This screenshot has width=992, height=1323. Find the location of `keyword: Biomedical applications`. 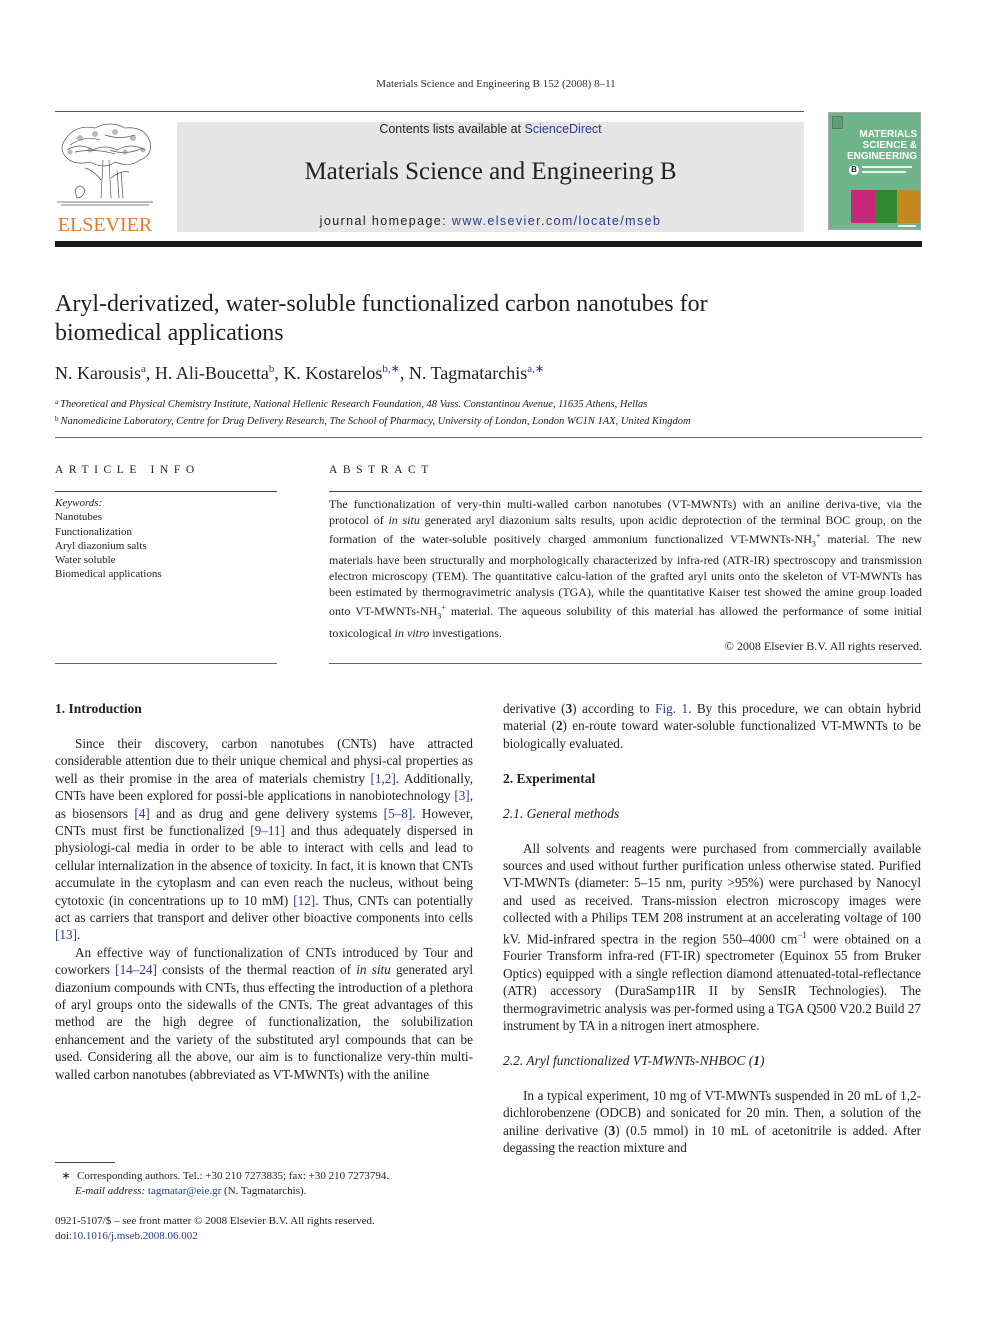

keyword: Biomedical applications is located at coordinates (108, 574).